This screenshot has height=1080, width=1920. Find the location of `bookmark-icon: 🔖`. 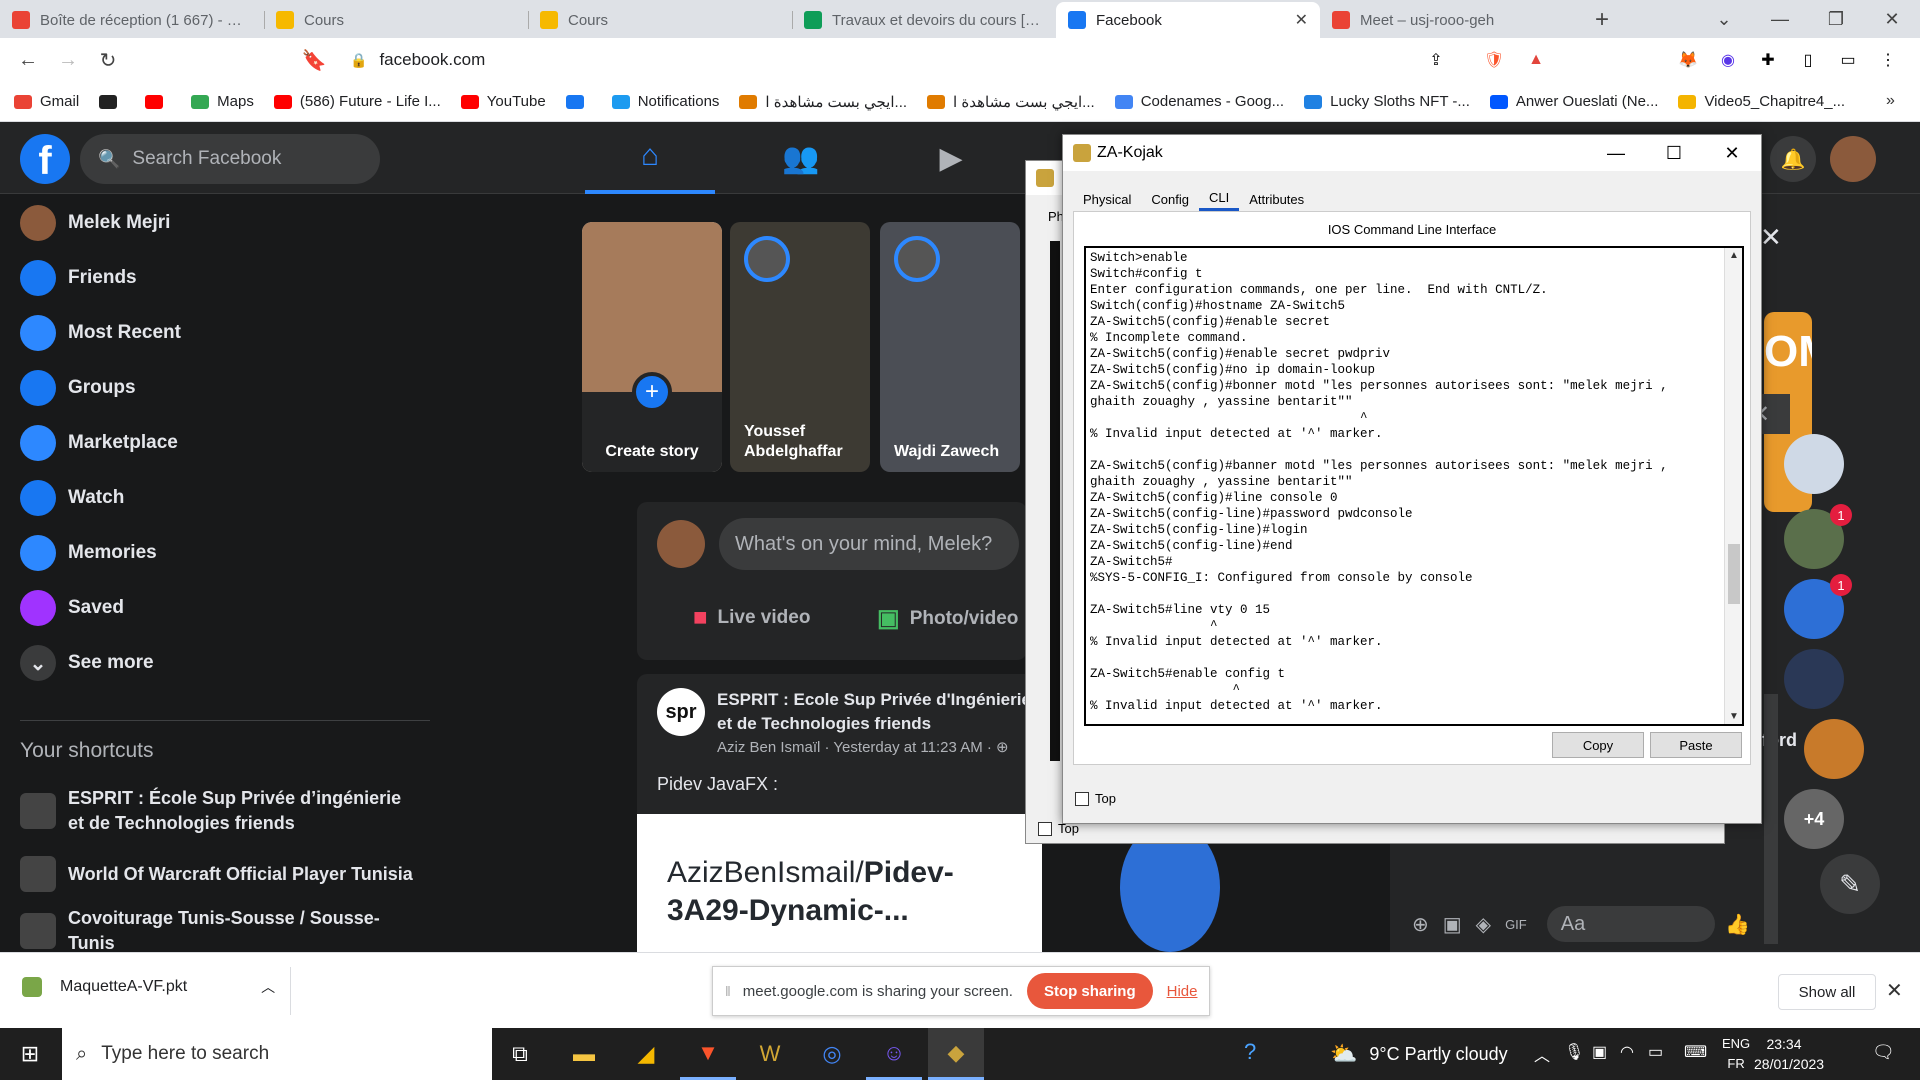

bookmark-icon: 🔖 is located at coordinates (314, 60).